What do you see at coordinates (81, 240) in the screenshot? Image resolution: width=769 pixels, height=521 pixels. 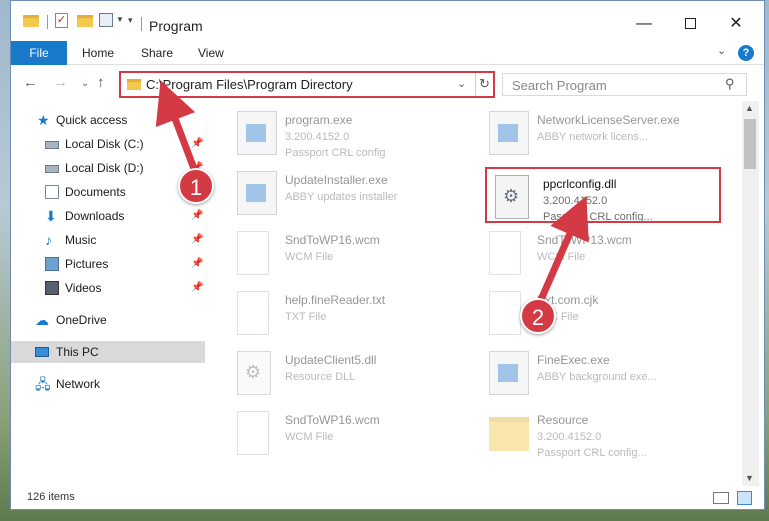 I see `sidebar-item-label: Music` at bounding box center [81, 240].